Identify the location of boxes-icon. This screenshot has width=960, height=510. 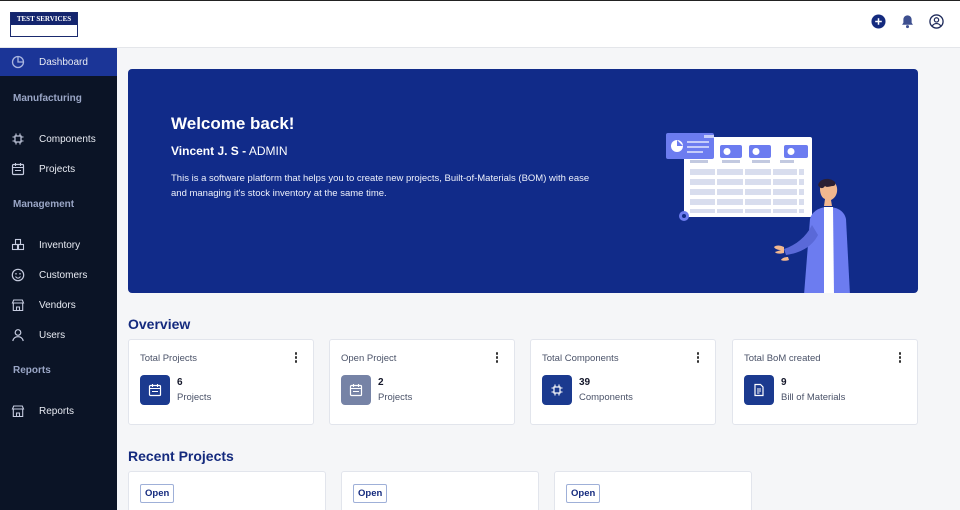
(18, 244).